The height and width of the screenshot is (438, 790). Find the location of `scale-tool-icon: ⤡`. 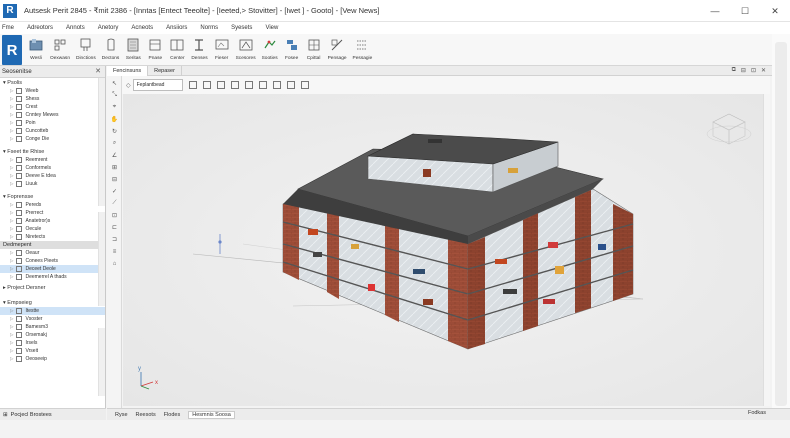

scale-tool-icon: ⤡ is located at coordinates (114, 95).